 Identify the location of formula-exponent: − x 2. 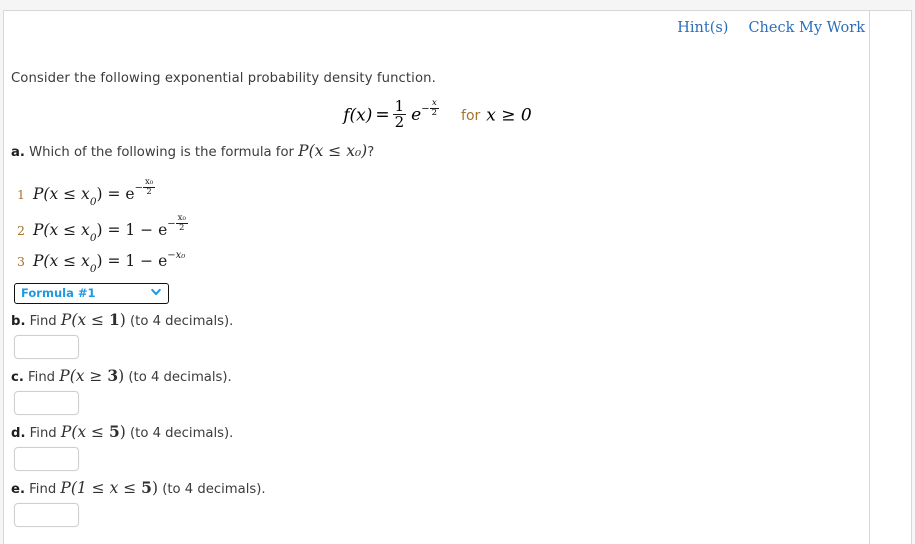
(430, 108).